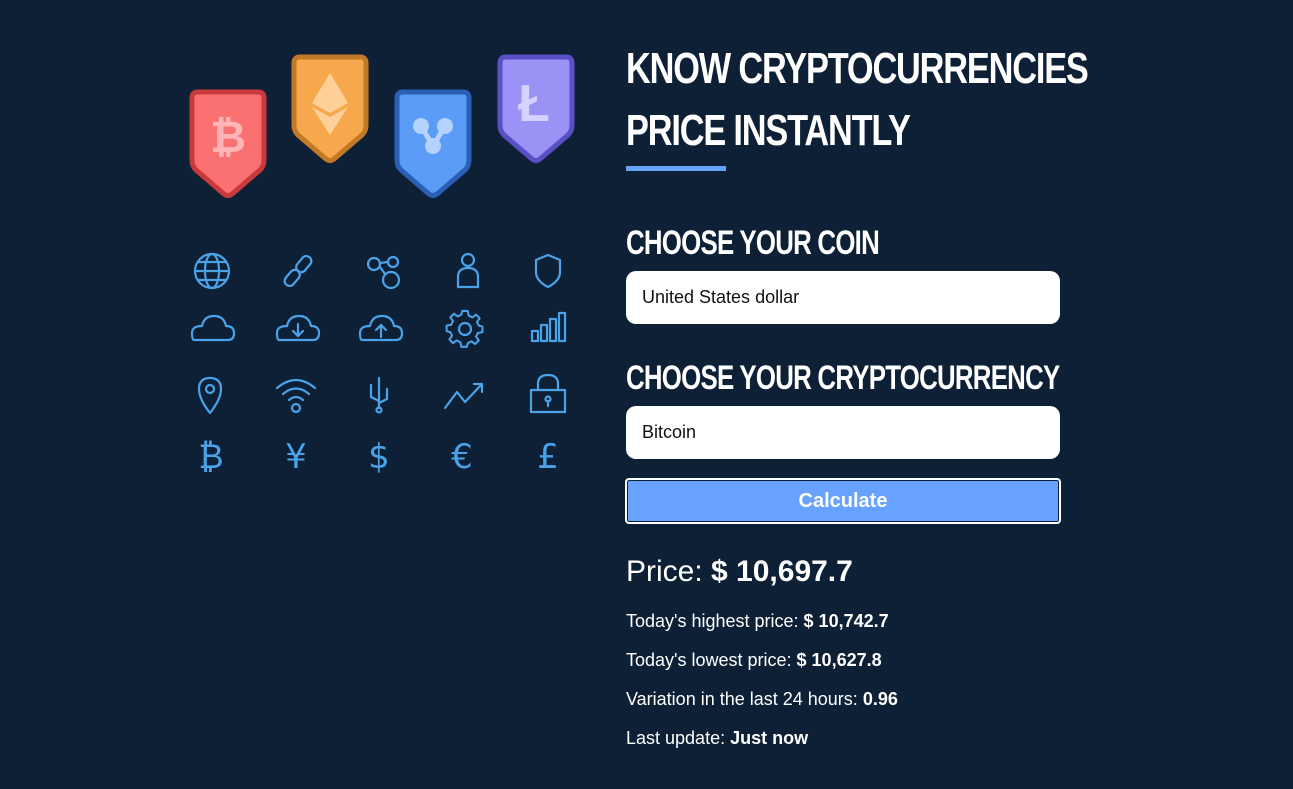 The height and width of the screenshot is (789, 1293). What do you see at coordinates (462, 457) in the screenshot?
I see `euro-icon: €` at bounding box center [462, 457].